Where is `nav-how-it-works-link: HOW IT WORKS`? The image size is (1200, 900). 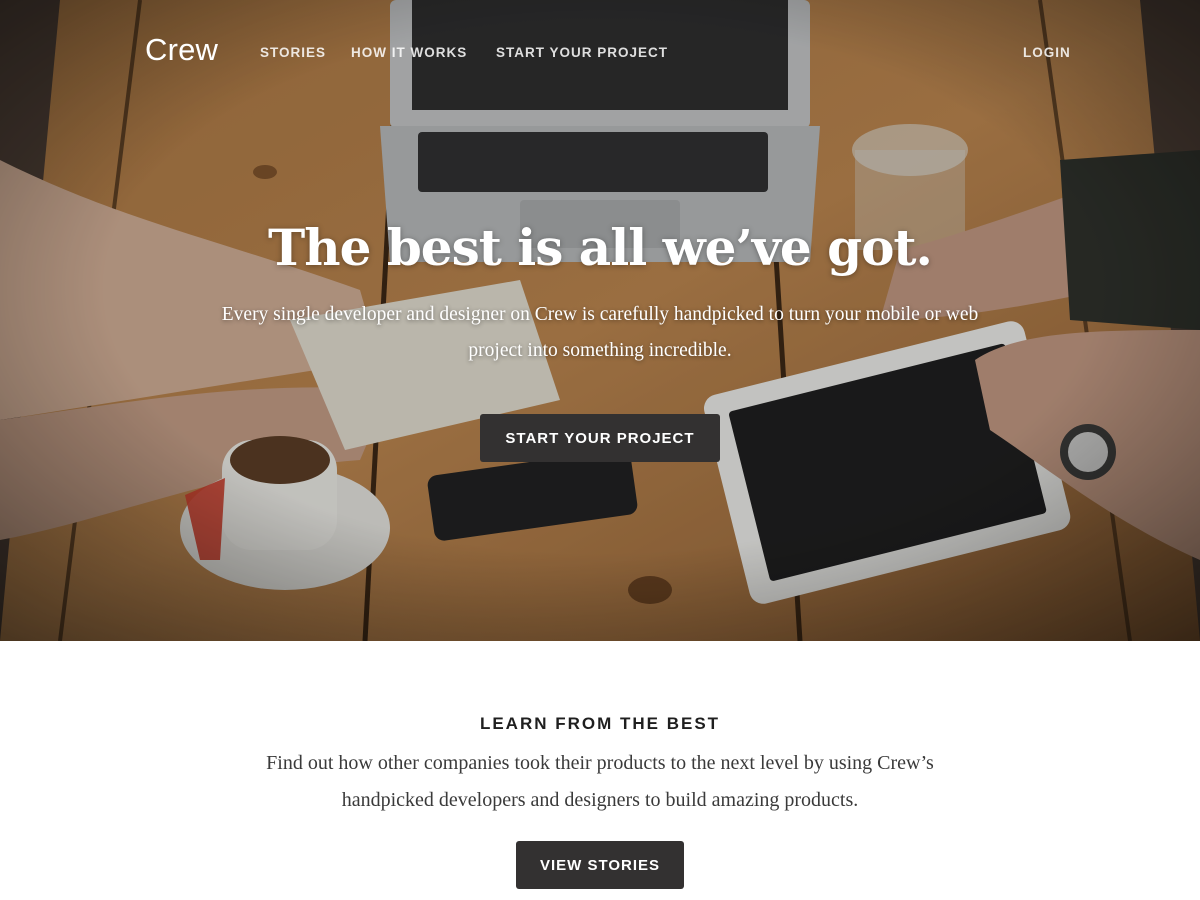
nav-how-it-works-link: HOW IT WORKS is located at coordinates (409, 52).